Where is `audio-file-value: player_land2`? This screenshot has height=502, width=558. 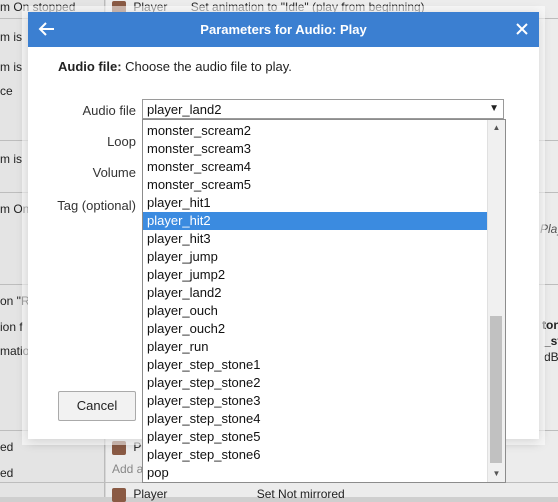
audio-file-value: player_land2 is located at coordinates (184, 109).